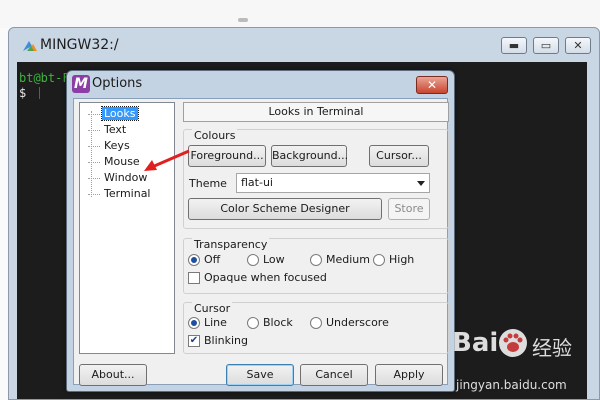 The width and height of the screenshot is (600, 400). I want to click on watermark-suffix: 经验, so click(552, 348).